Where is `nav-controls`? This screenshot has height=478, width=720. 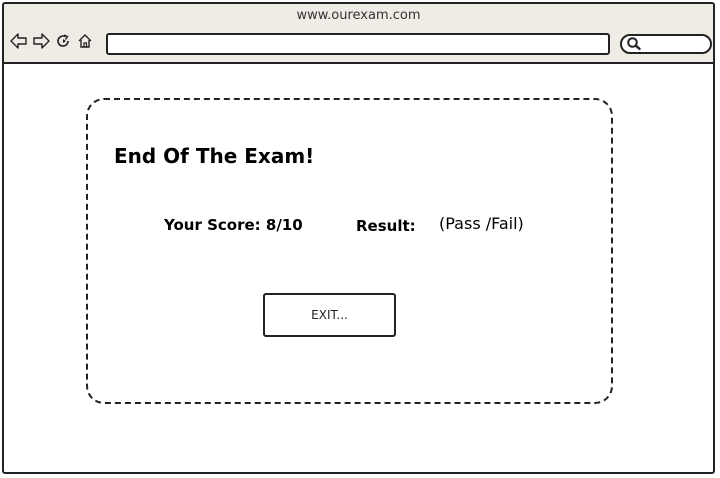 nav-controls is located at coordinates (52, 41).